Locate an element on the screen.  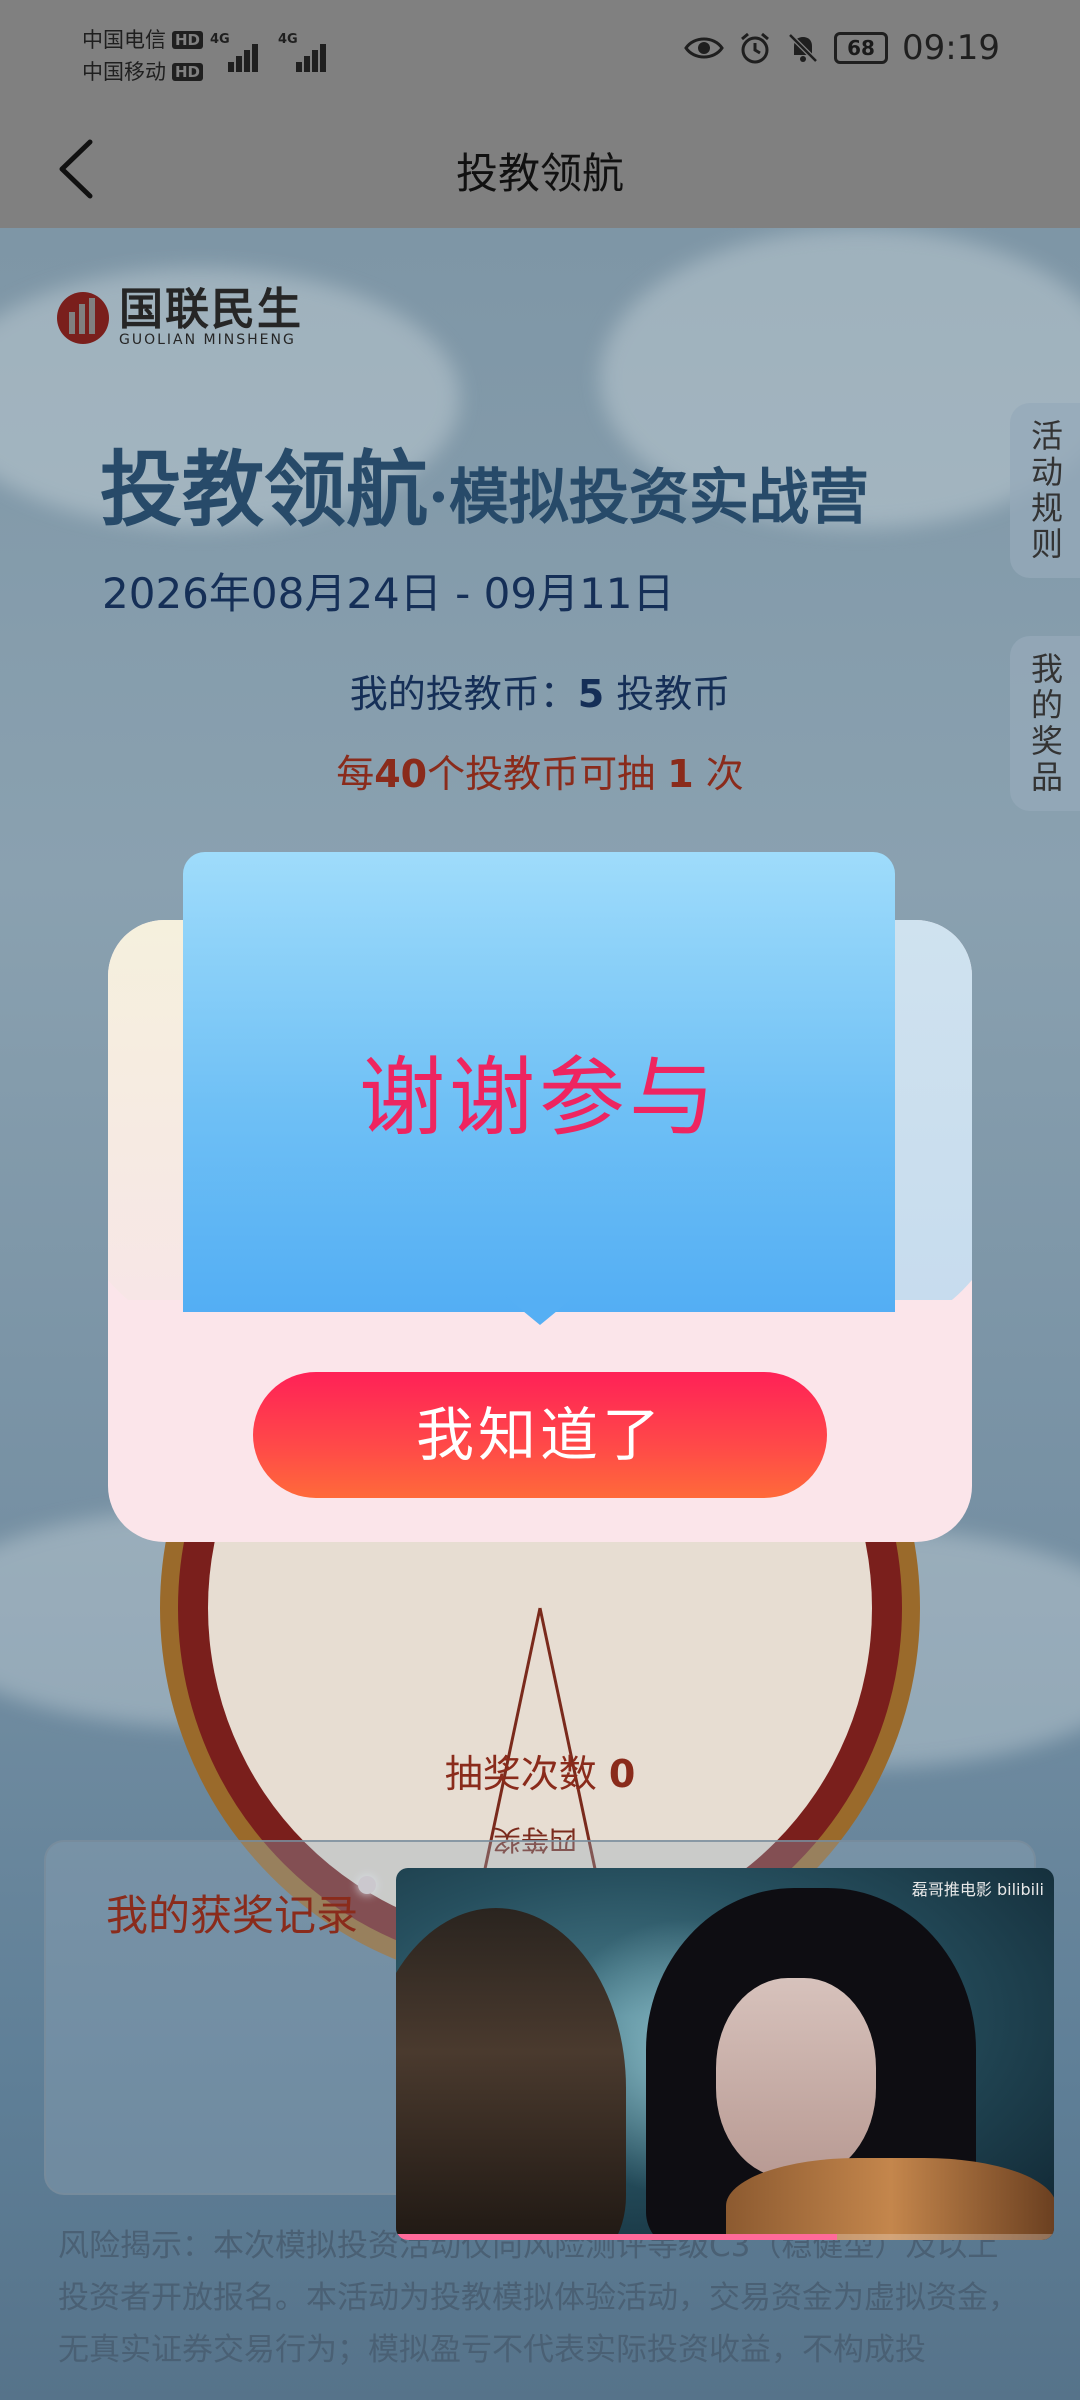
video-progress-bar is located at coordinates (725, 2237).